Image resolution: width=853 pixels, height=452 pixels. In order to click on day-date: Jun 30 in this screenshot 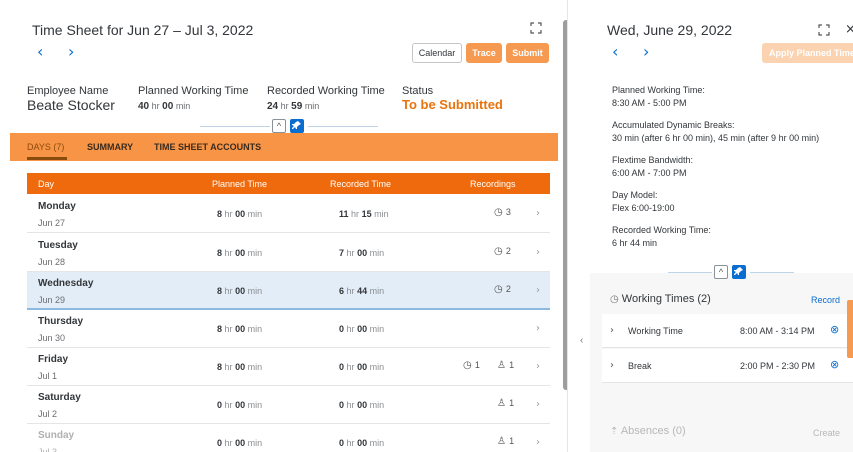, I will do `click(52, 338)`.